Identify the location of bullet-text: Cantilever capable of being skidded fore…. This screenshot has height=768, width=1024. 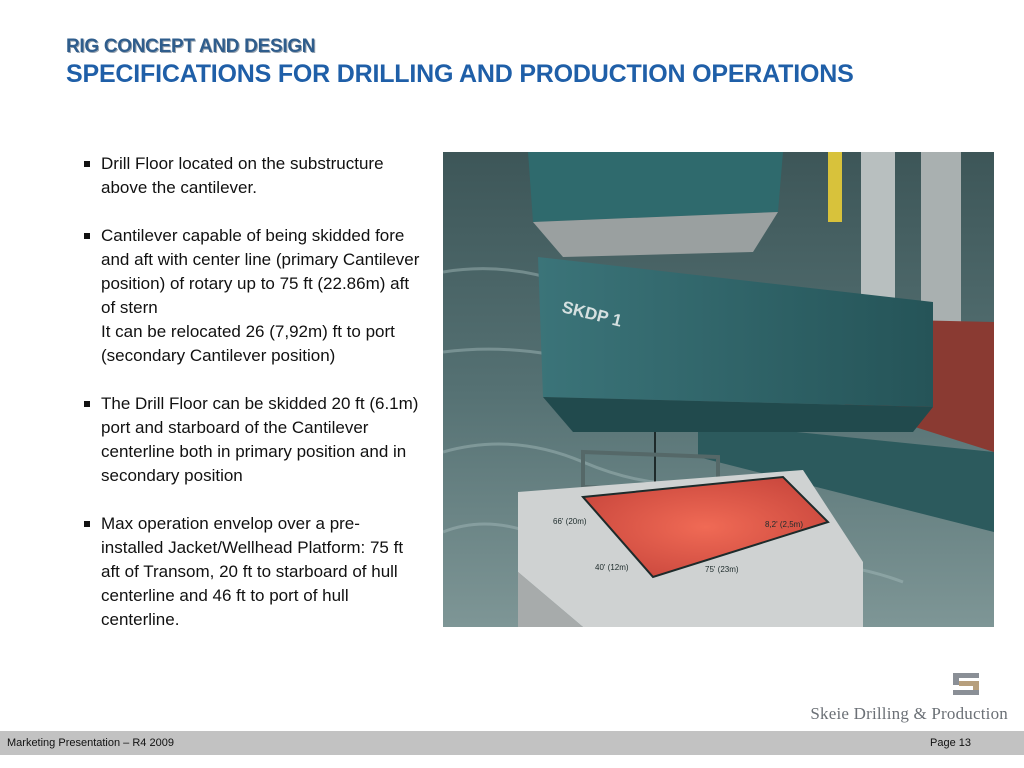
(260, 271).